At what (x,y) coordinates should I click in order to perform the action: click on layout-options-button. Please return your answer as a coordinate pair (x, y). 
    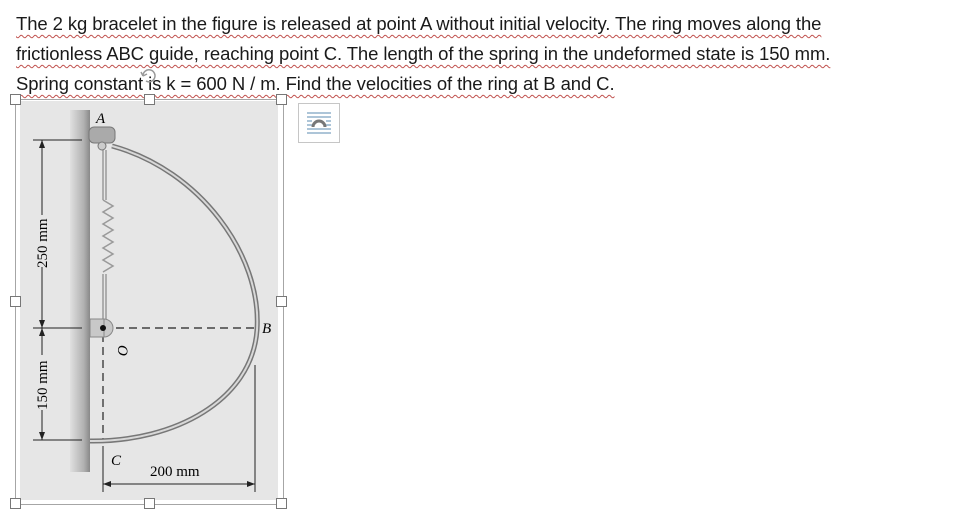
    Looking at the image, I should click on (319, 123).